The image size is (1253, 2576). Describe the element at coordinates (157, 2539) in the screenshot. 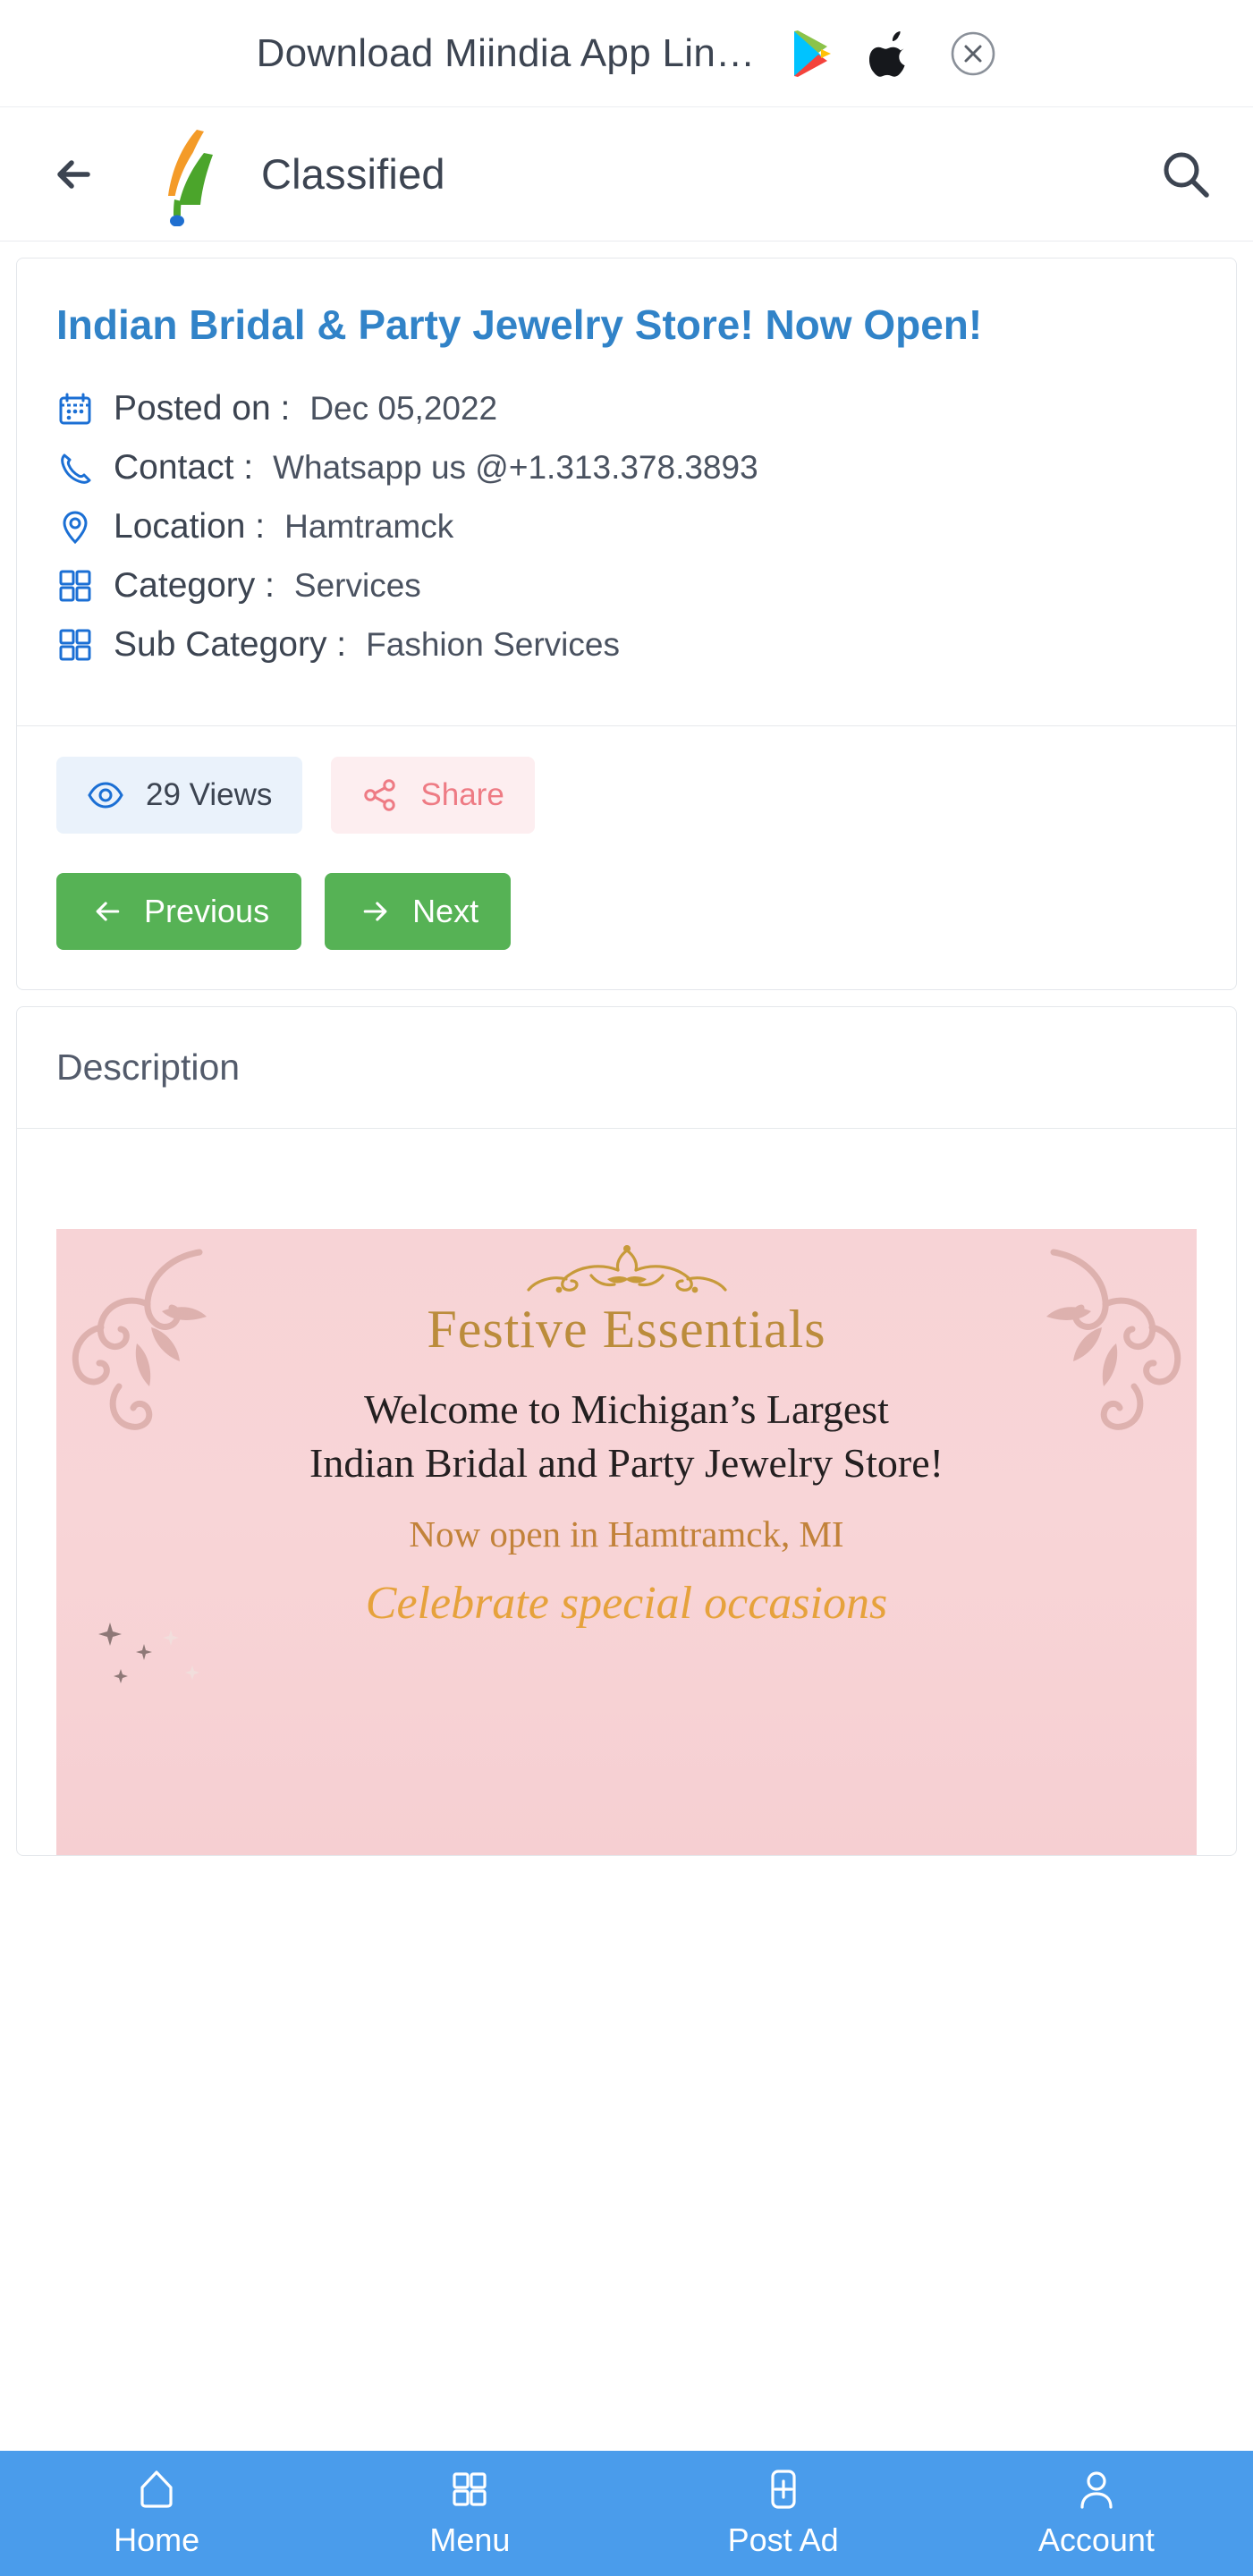

I see `bottom-nav-label: Home` at that location.